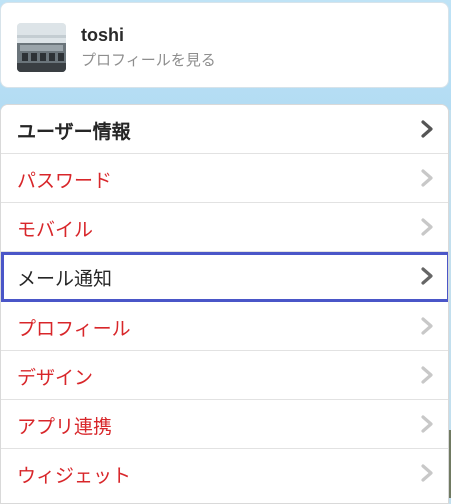 The height and width of the screenshot is (504, 451). I want to click on menu-item-label: プロフィール, so click(74, 329).